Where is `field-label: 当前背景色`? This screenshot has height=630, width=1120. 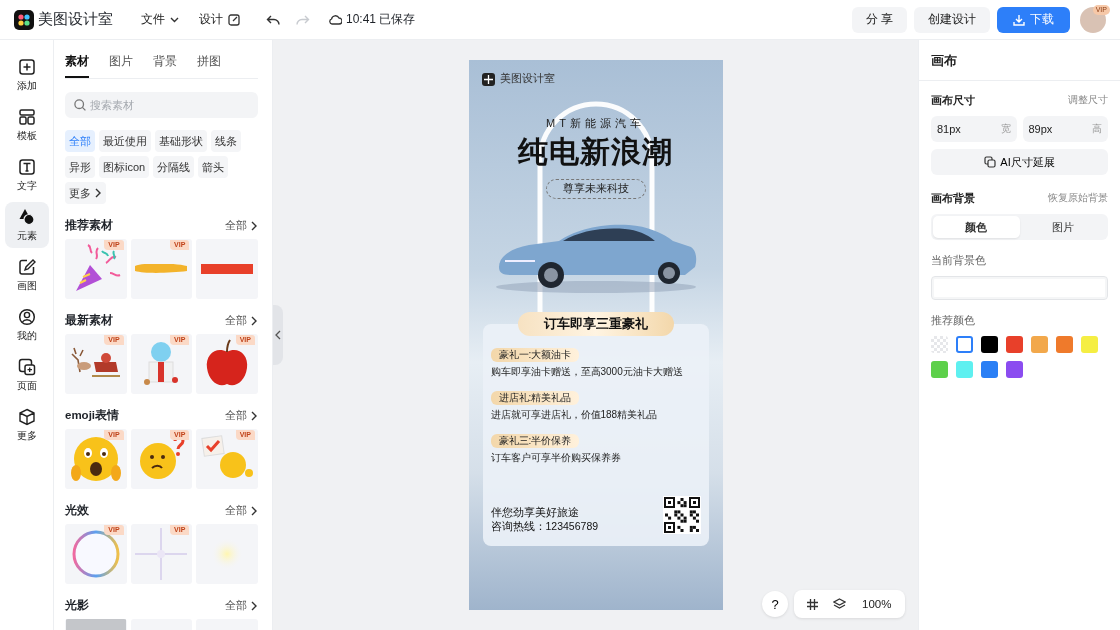 field-label: 当前背景色 is located at coordinates (959, 261).